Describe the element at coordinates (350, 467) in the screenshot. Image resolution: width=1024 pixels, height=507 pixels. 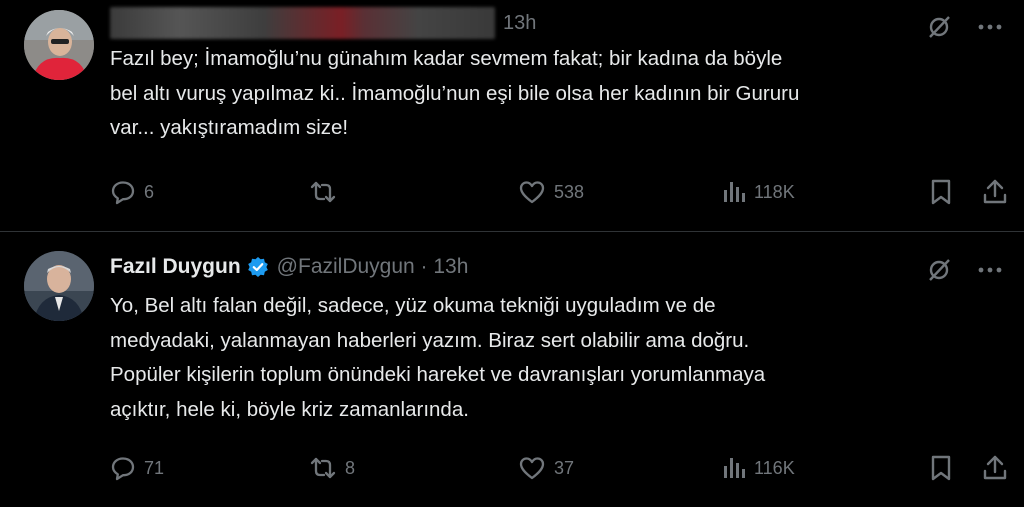
I see `repost-count: 8` at that location.